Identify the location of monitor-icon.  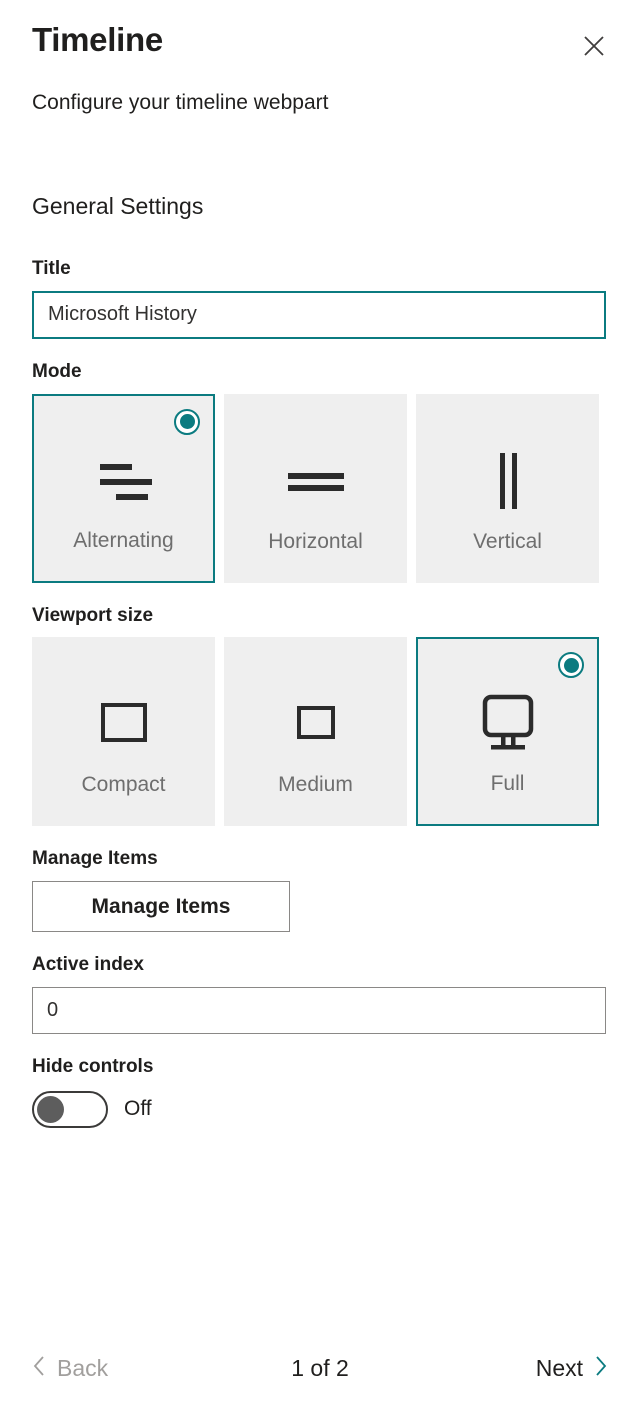
(507, 725).